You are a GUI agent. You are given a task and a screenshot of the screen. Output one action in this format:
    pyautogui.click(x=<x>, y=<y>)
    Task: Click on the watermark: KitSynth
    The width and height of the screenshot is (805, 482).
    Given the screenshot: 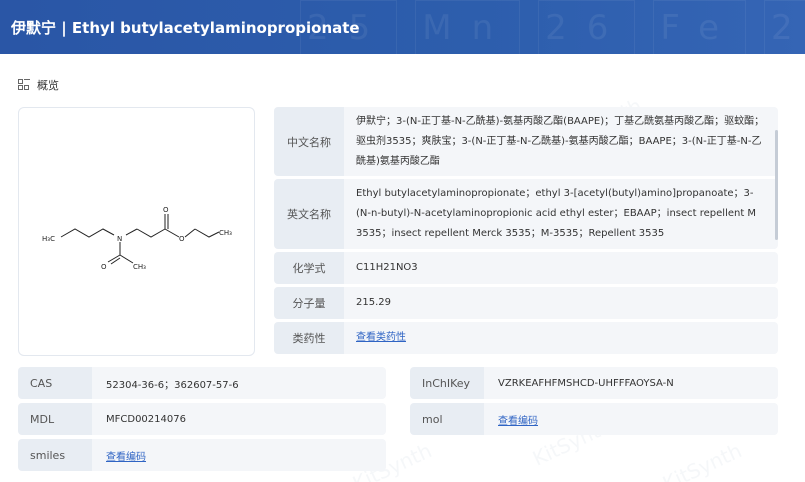 What is the action you would take?
    pyautogui.click(x=702, y=460)
    